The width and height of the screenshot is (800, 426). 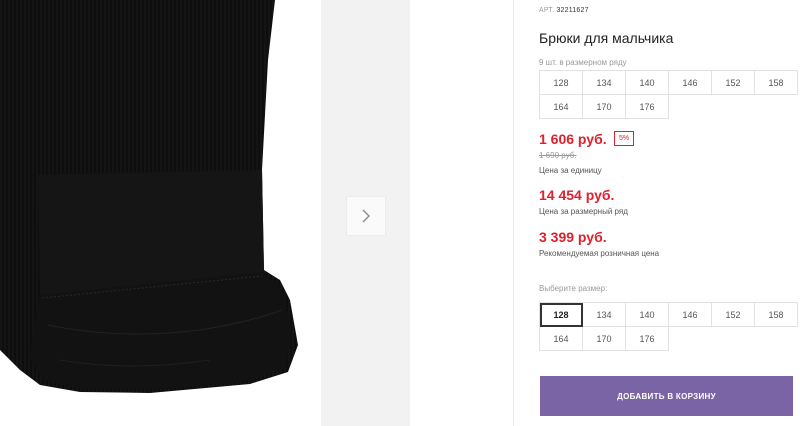 What do you see at coordinates (647, 315) in the screenshot?
I see `size-option: 140` at bounding box center [647, 315].